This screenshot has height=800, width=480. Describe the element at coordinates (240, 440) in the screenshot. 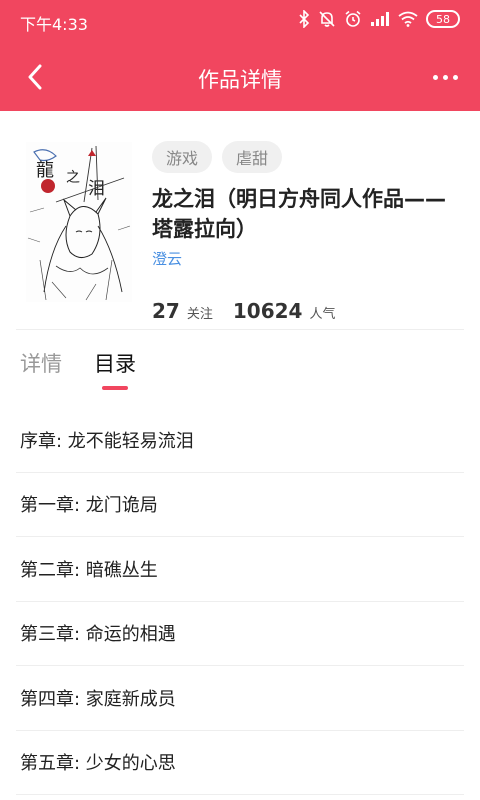

I see `chapter-item: 序章: 龙不能轻易流泪` at that location.